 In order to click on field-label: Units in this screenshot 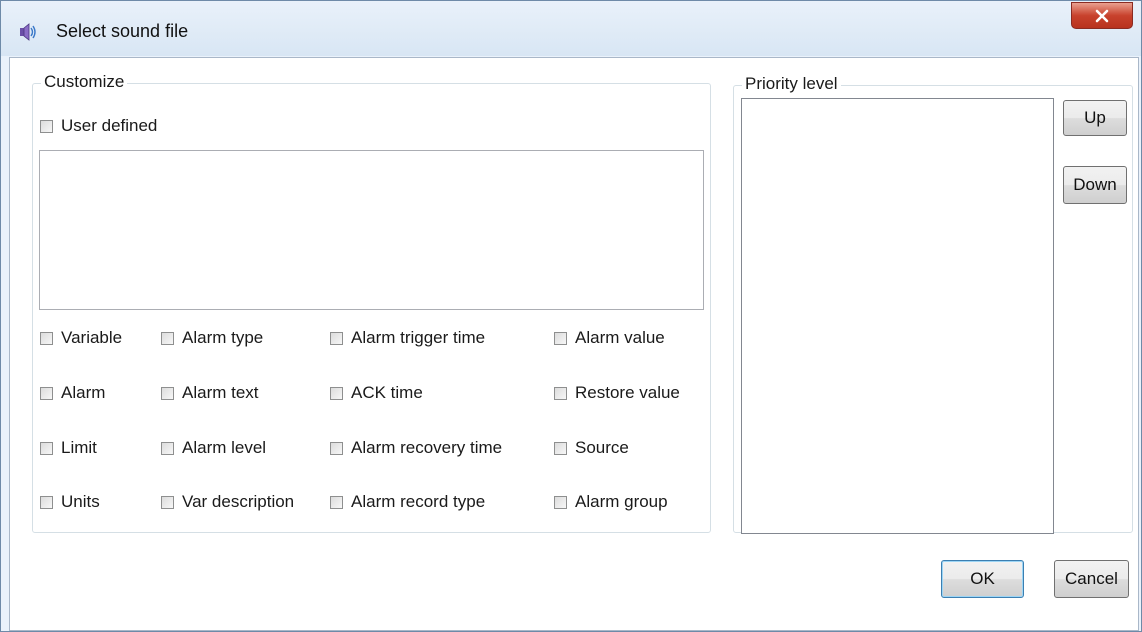, I will do `click(80, 501)`.